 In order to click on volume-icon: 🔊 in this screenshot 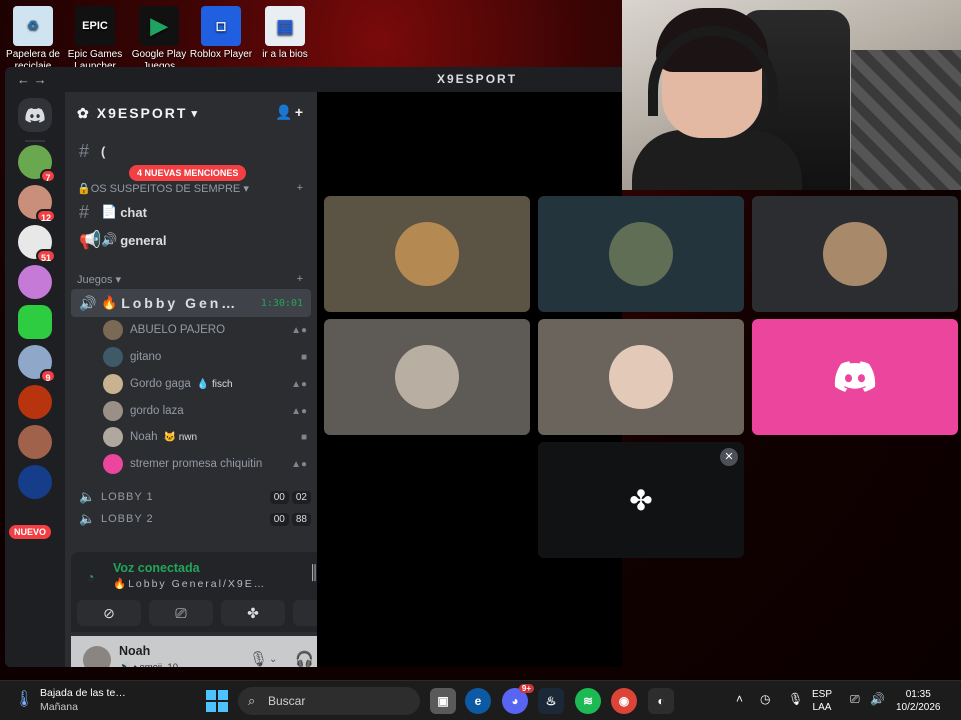, I will do `click(877, 699)`.